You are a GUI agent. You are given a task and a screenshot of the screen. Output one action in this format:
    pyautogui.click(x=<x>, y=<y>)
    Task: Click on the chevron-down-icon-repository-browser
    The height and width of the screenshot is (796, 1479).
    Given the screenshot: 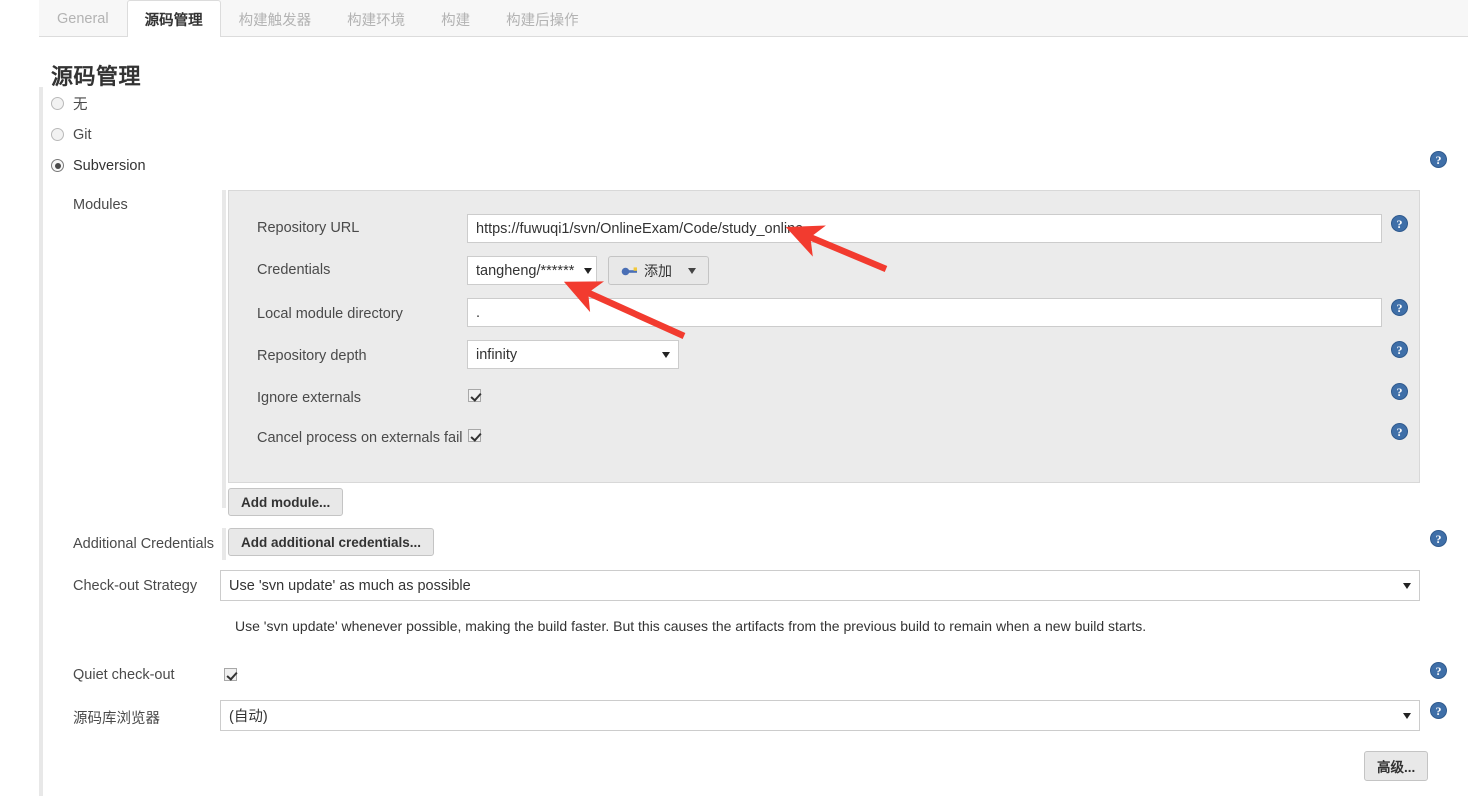 What is the action you would take?
    pyautogui.click(x=1407, y=715)
    